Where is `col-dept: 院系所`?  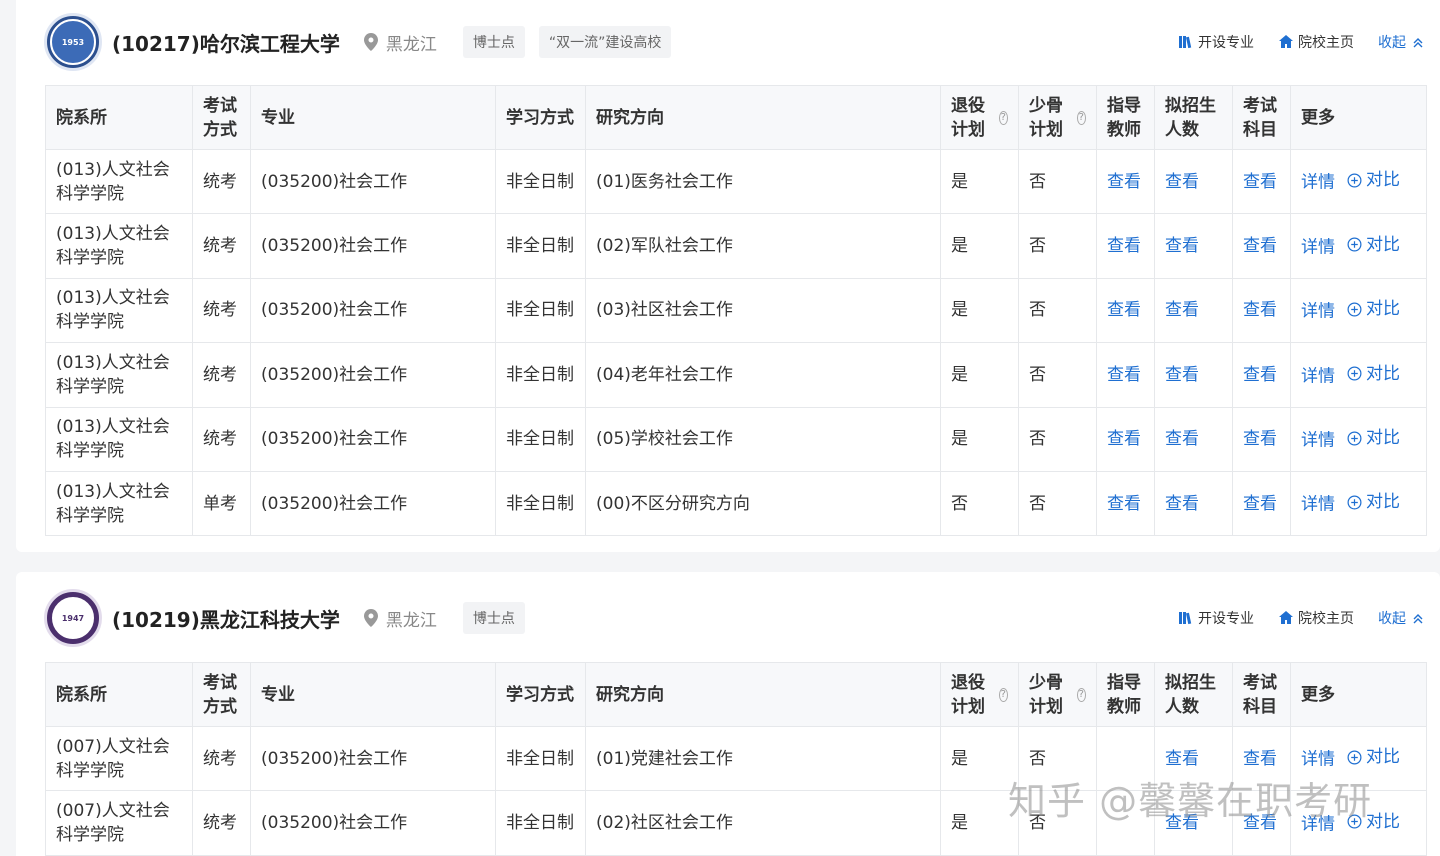 col-dept: 院系所 is located at coordinates (119, 117).